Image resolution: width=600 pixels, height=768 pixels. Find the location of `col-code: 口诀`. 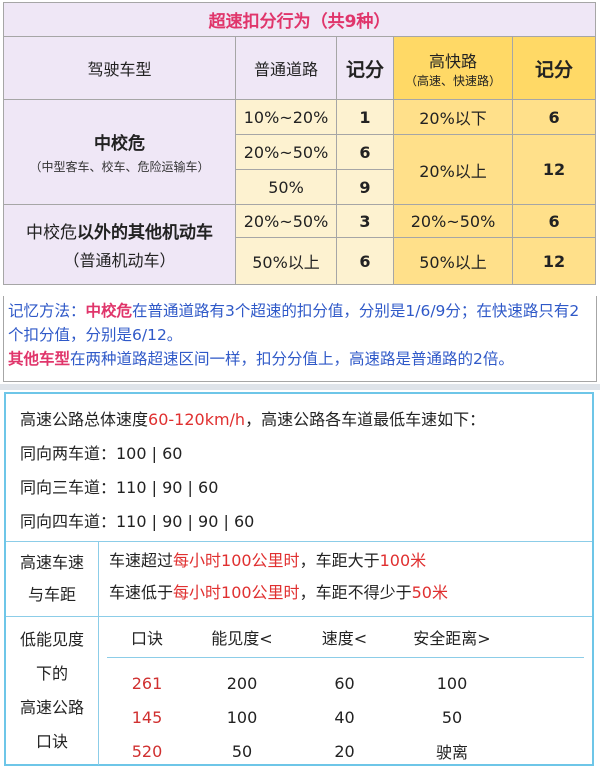

col-code: 口诀 is located at coordinates (146, 638).